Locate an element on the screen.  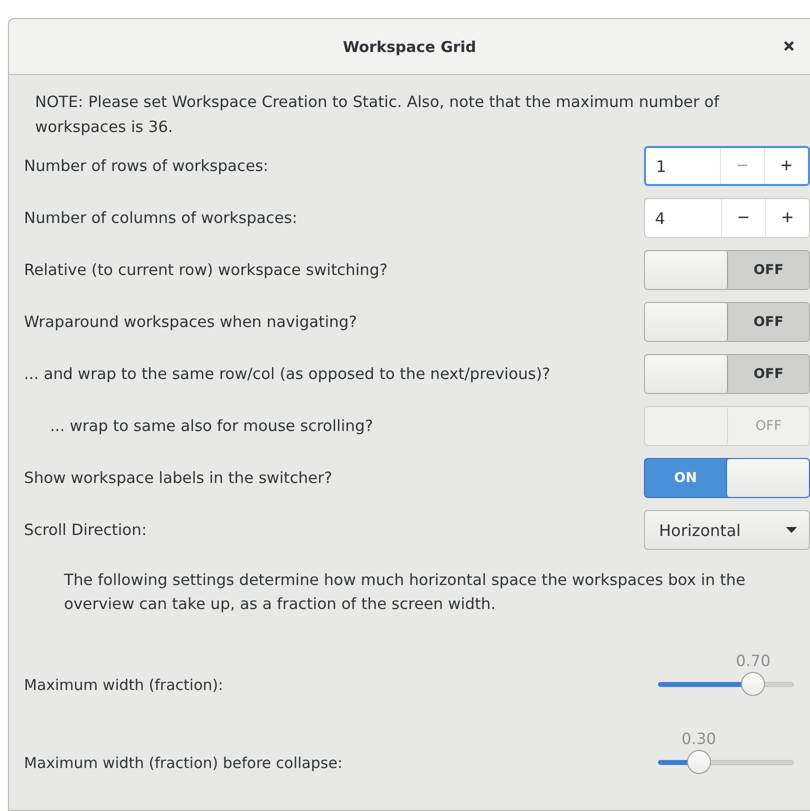
dropdown-arrow-icon is located at coordinates (791, 530).